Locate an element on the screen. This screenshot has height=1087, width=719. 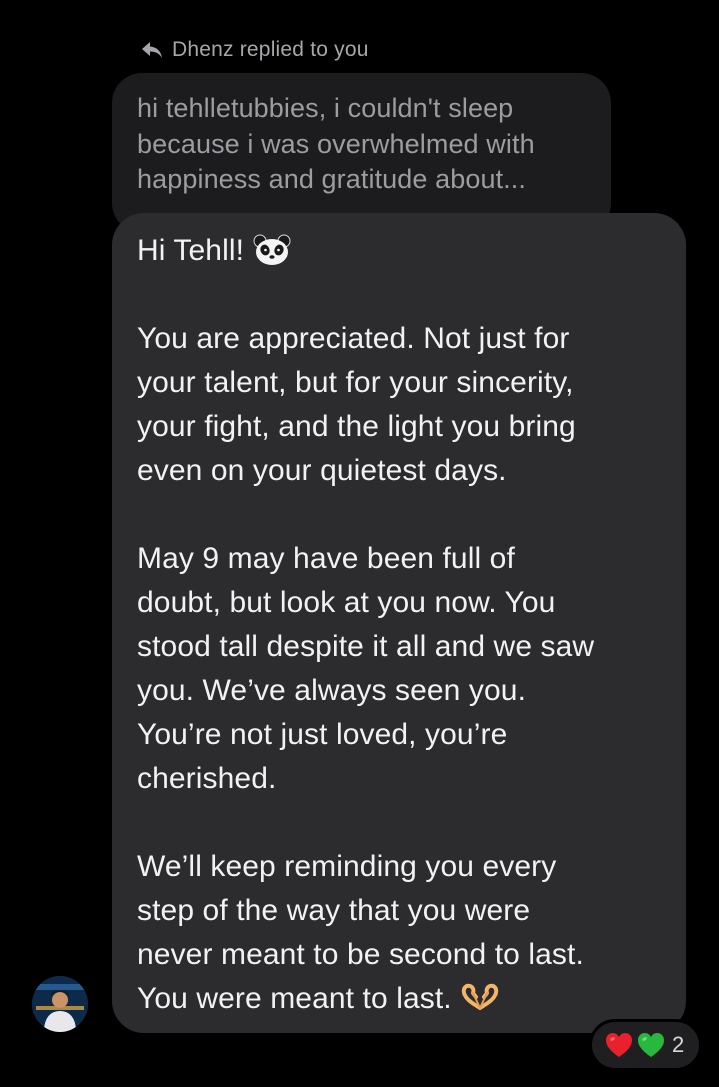
avatar is located at coordinates (60, 1004).